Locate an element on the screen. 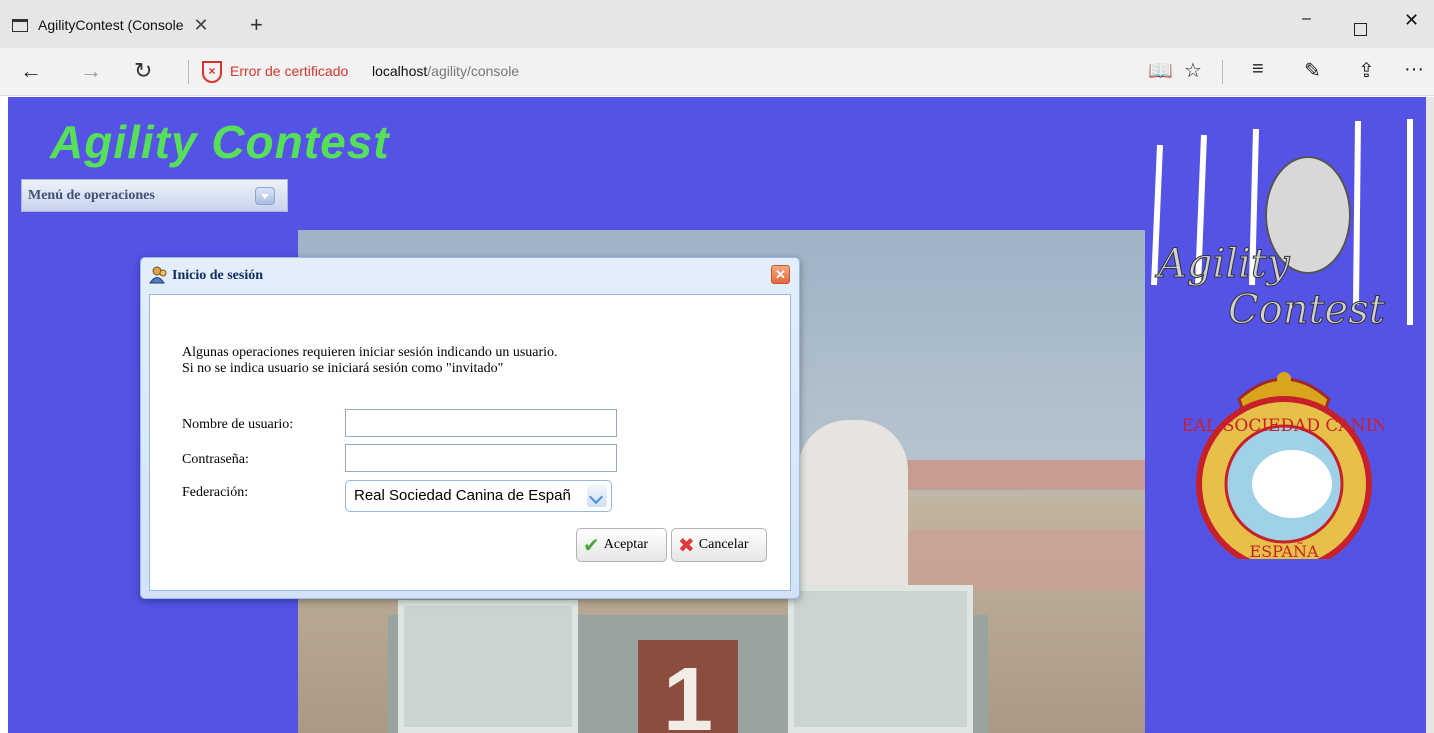  tab-close-icon: ✕ is located at coordinates (201, 25).